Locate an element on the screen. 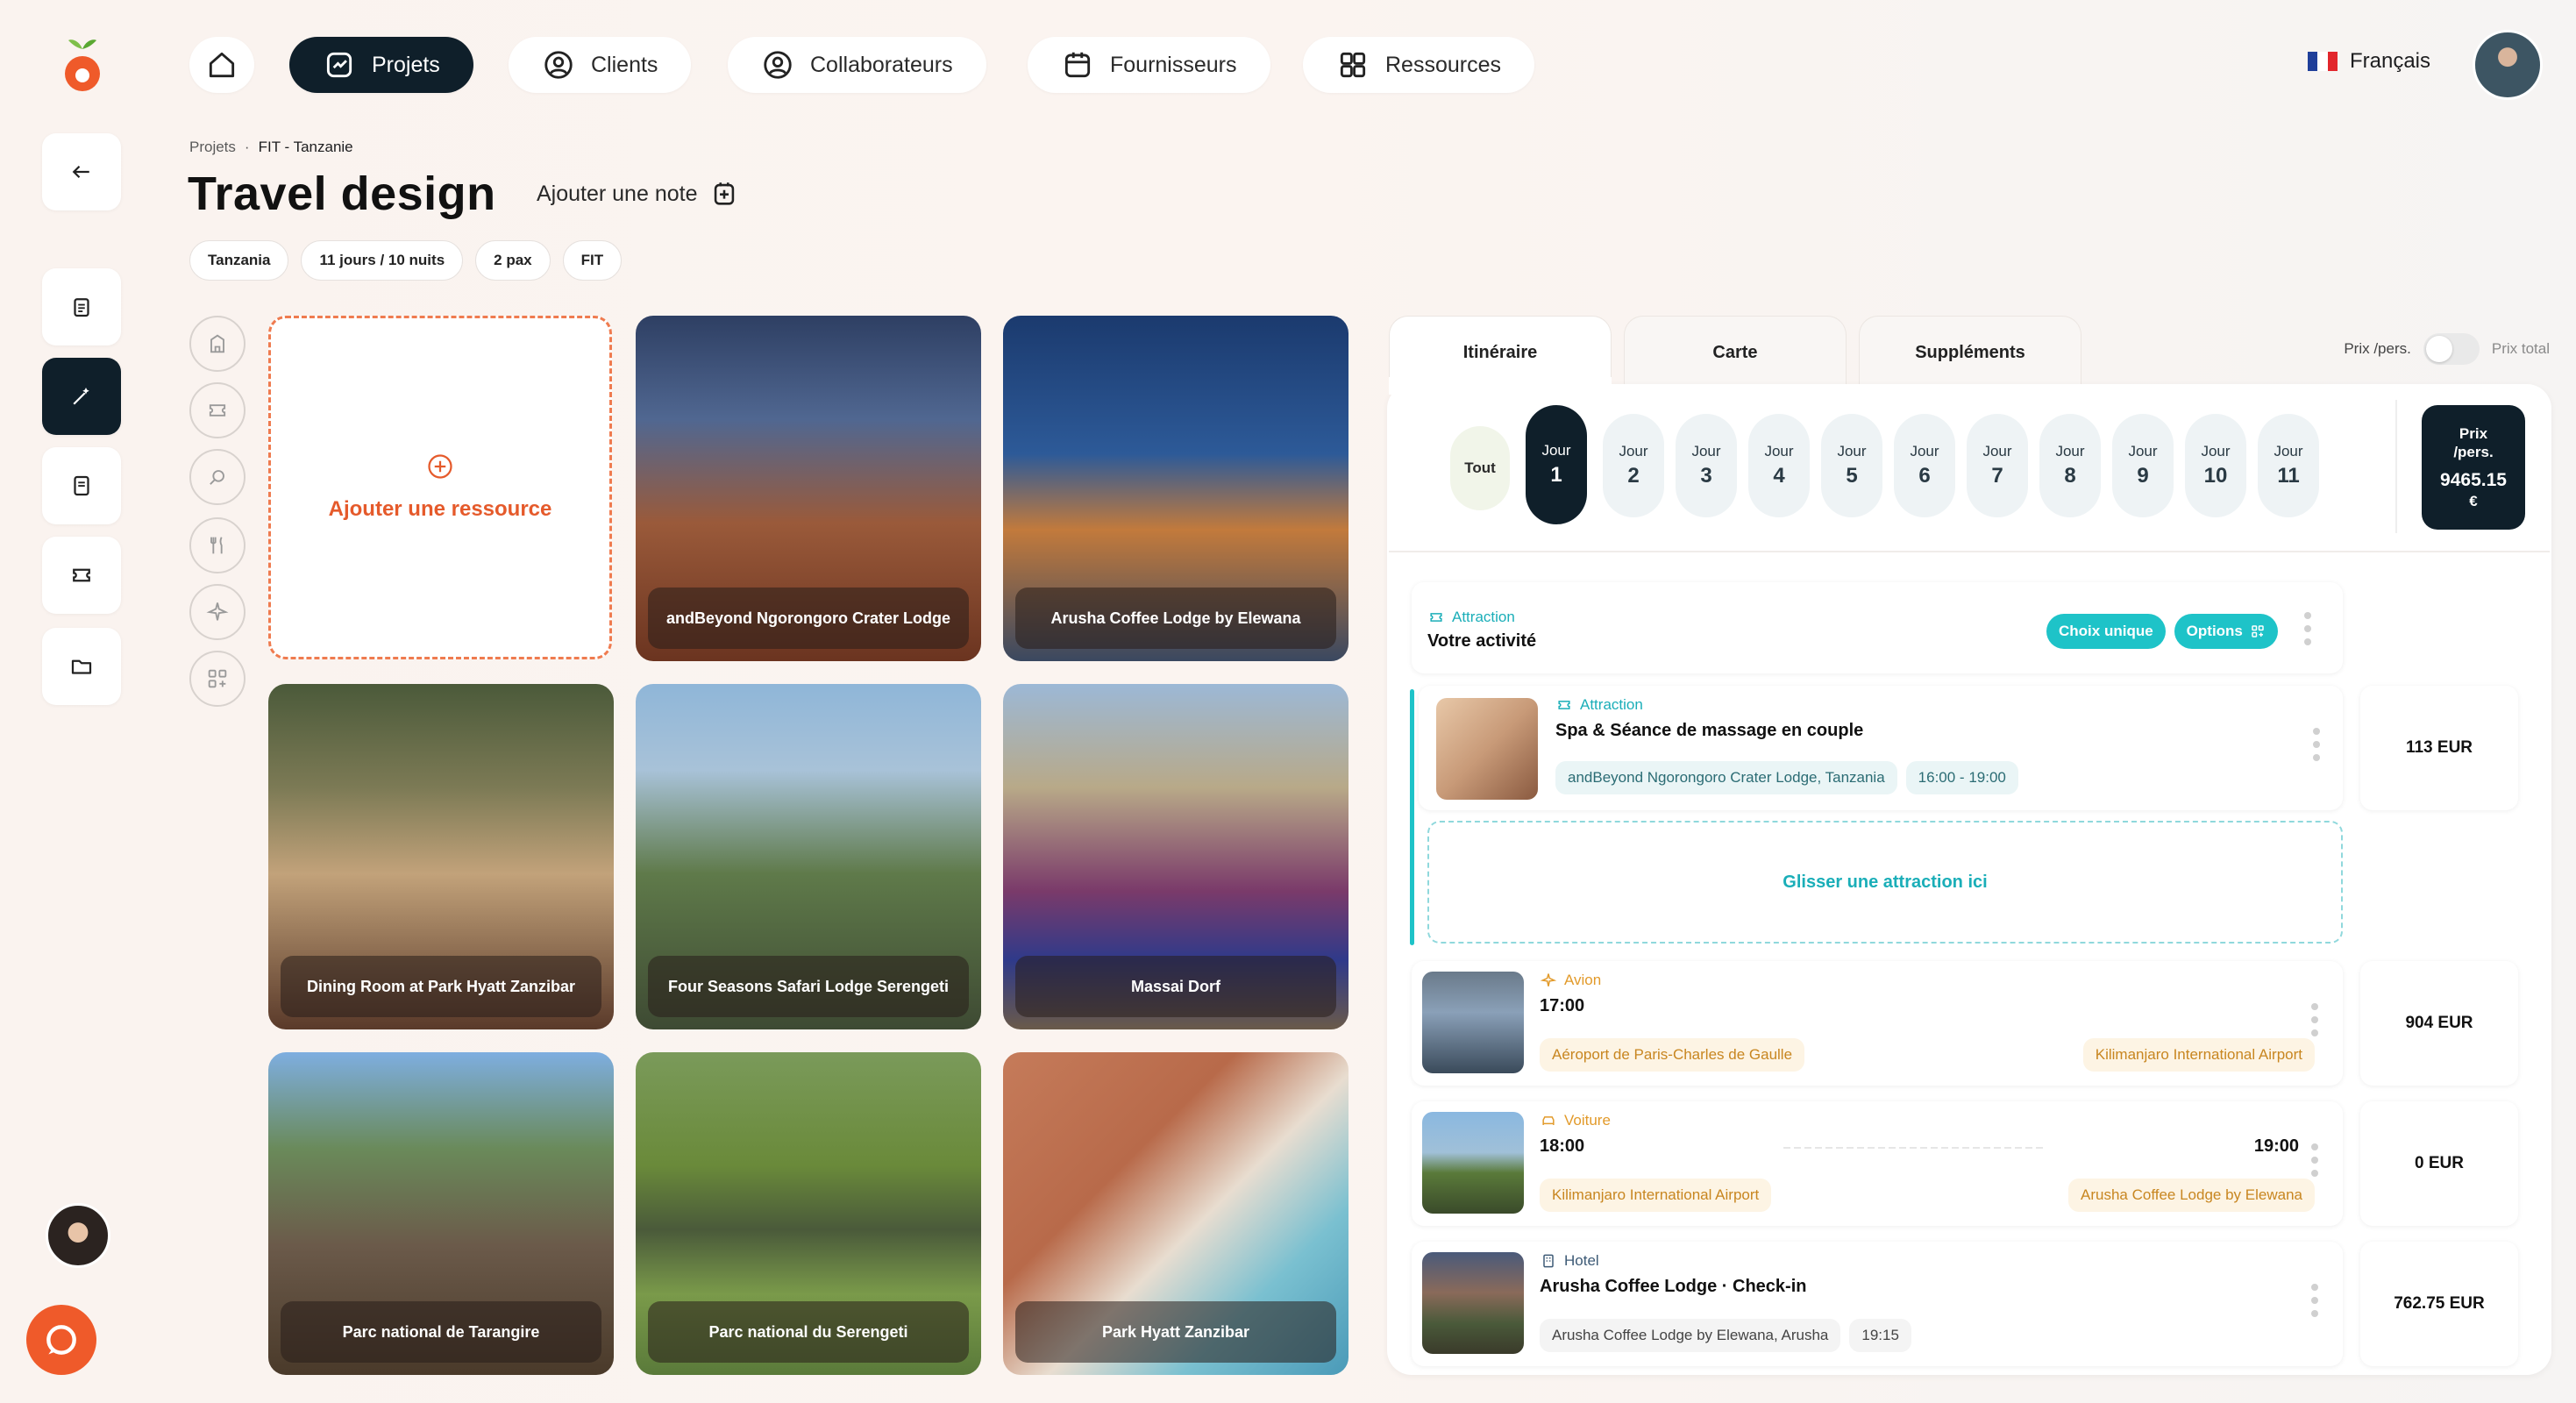  nav-fournisseurs: Fournisseurs is located at coordinates (1149, 65).